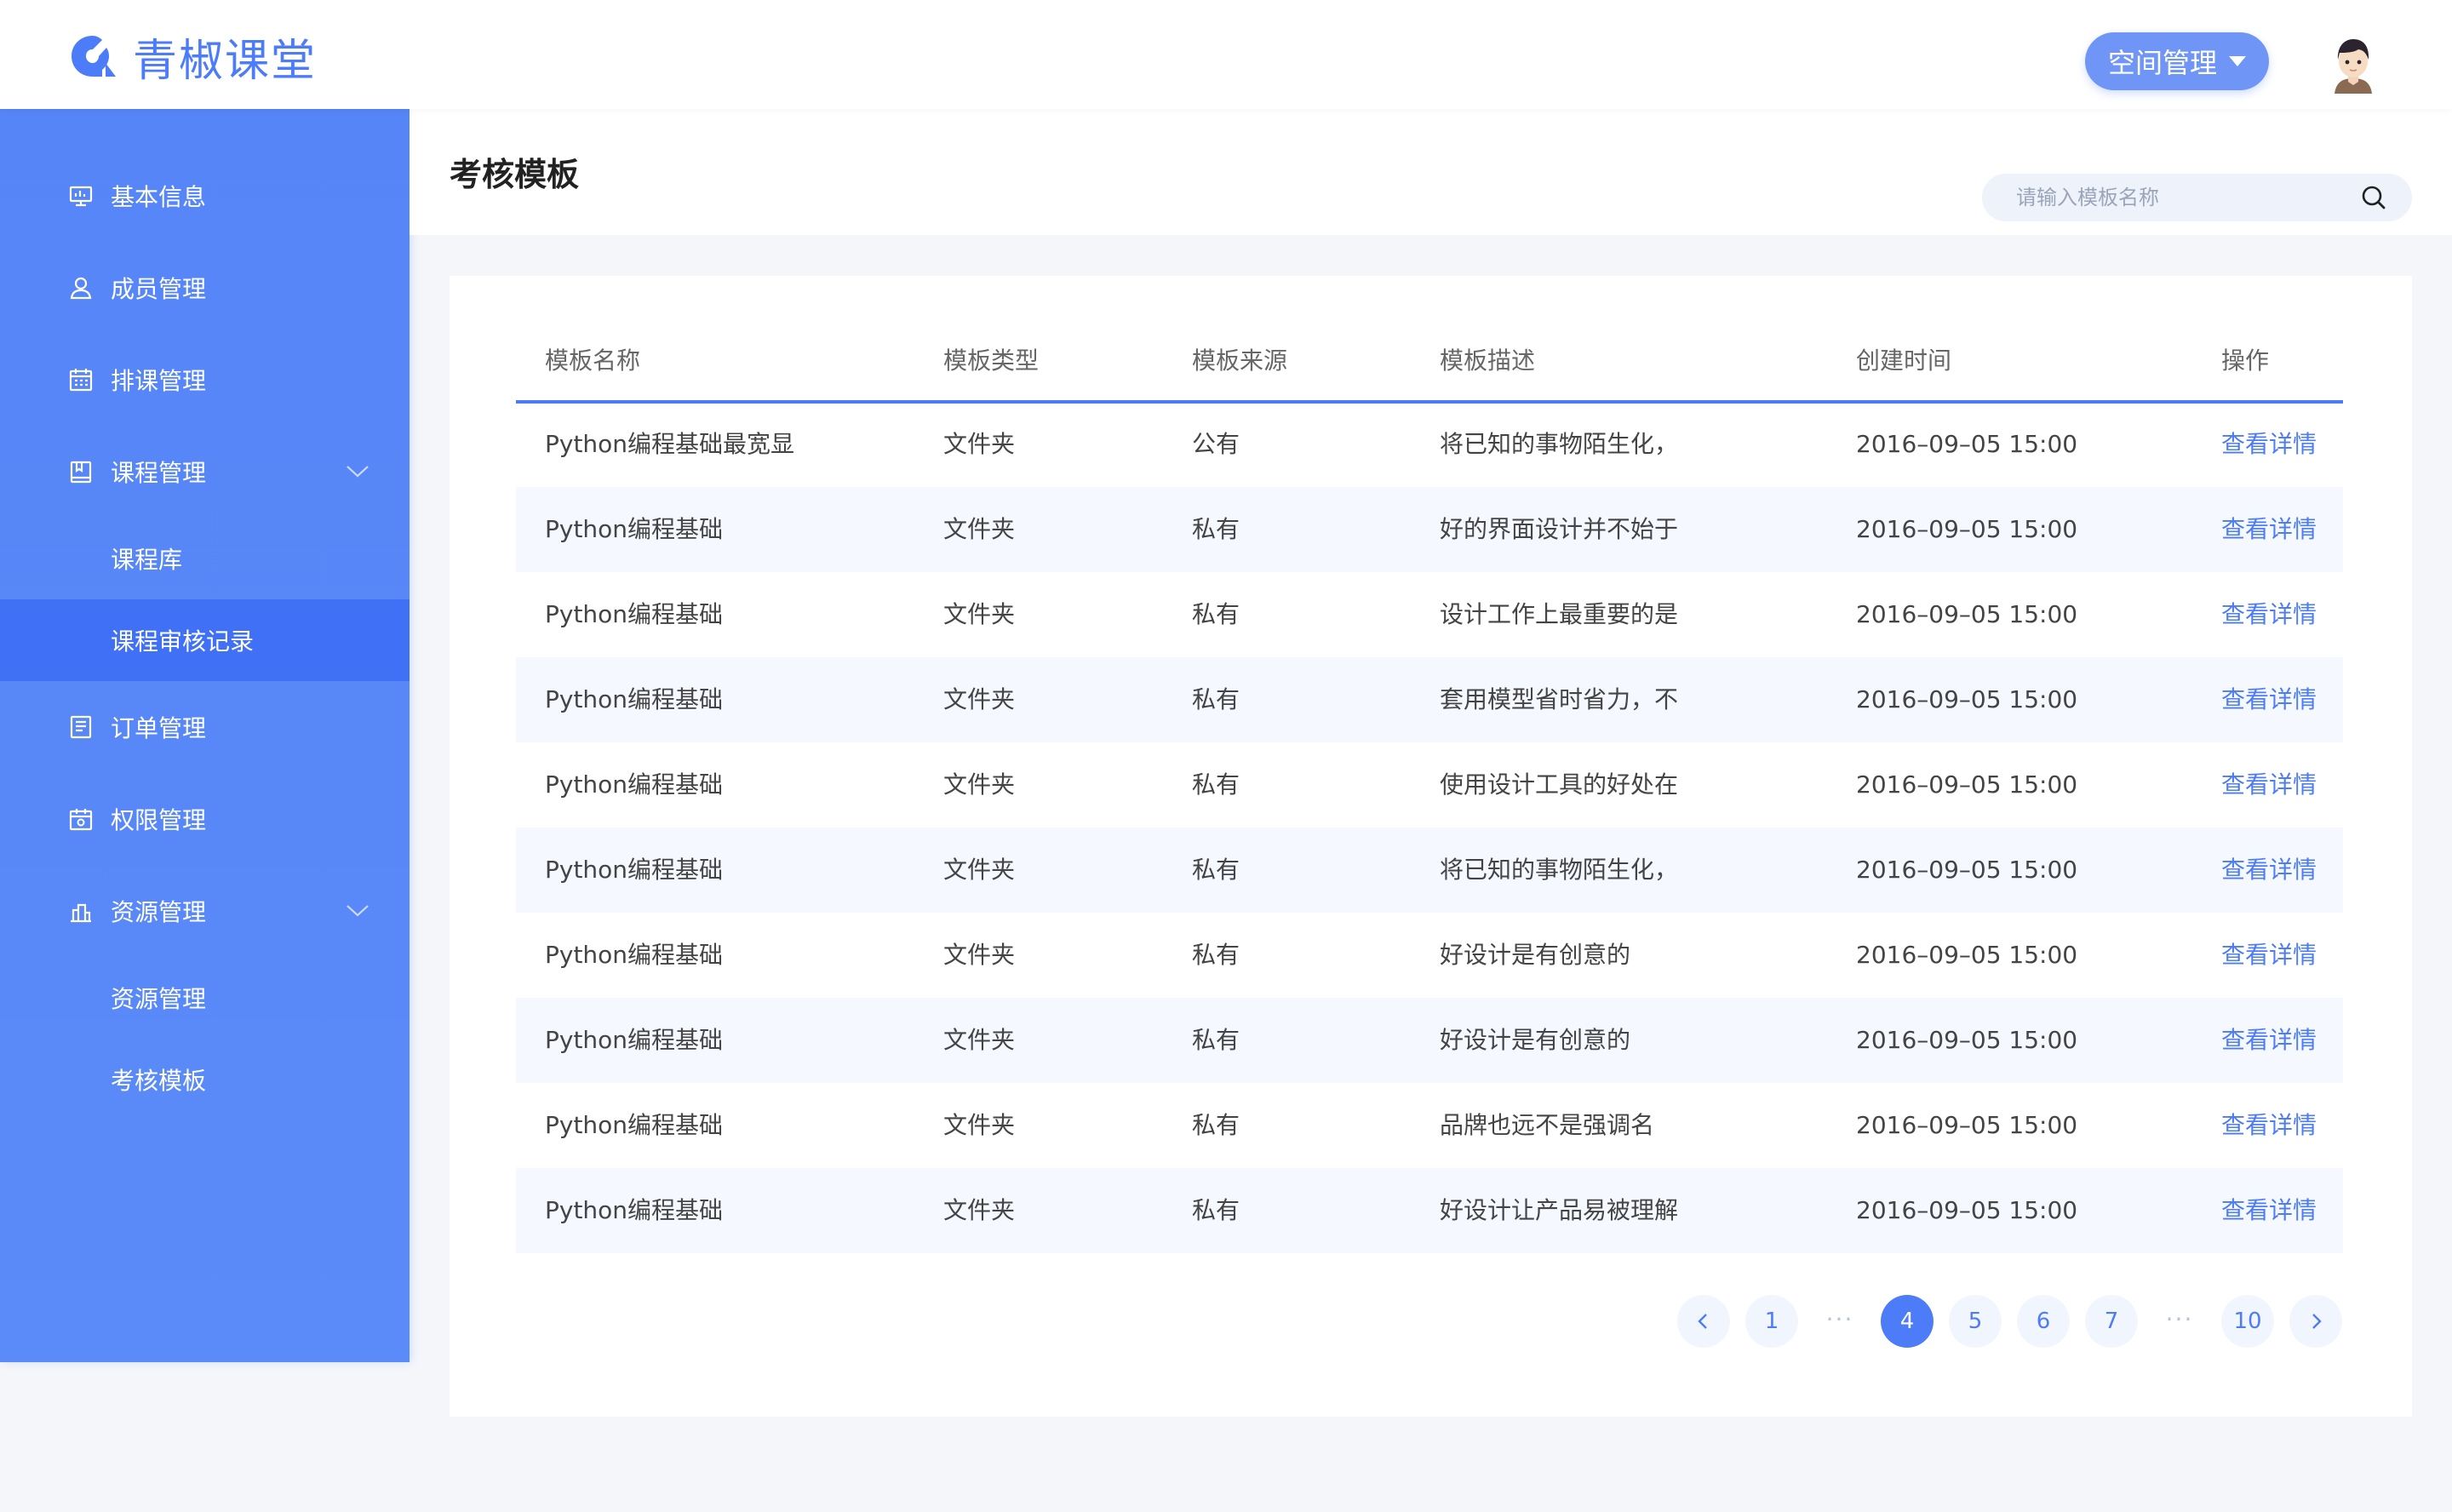  Describe the element at coordinates (1226, 54) in the screenshot. I see `top-header: 青椒课堂 空间管理` at that location.